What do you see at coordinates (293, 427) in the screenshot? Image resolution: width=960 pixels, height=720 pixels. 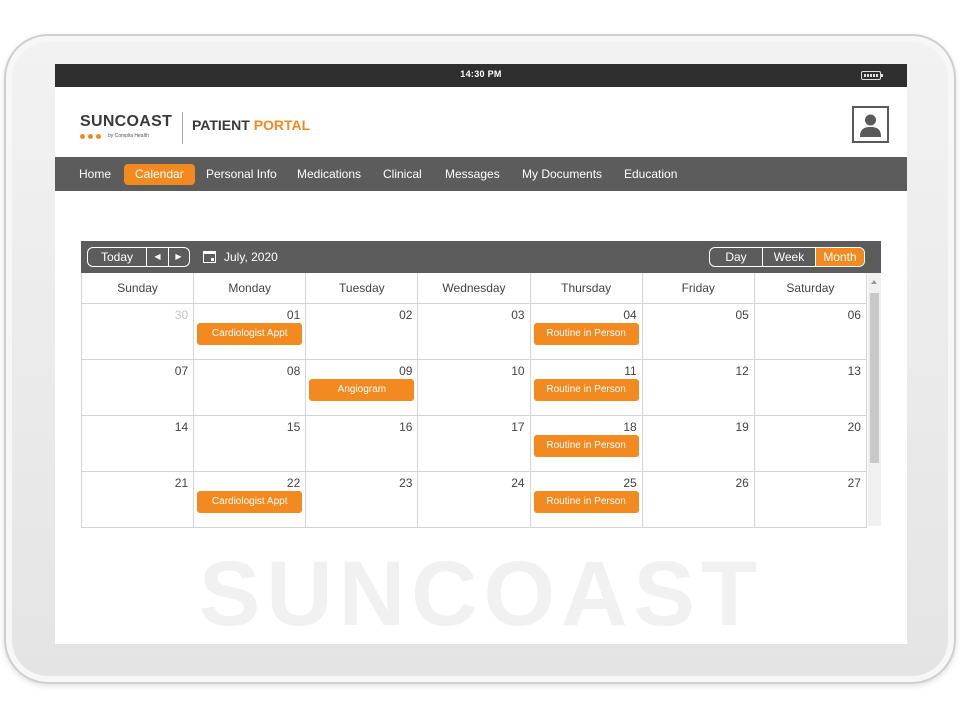 I see `day-number: 15` at bounding box center [293, 427].